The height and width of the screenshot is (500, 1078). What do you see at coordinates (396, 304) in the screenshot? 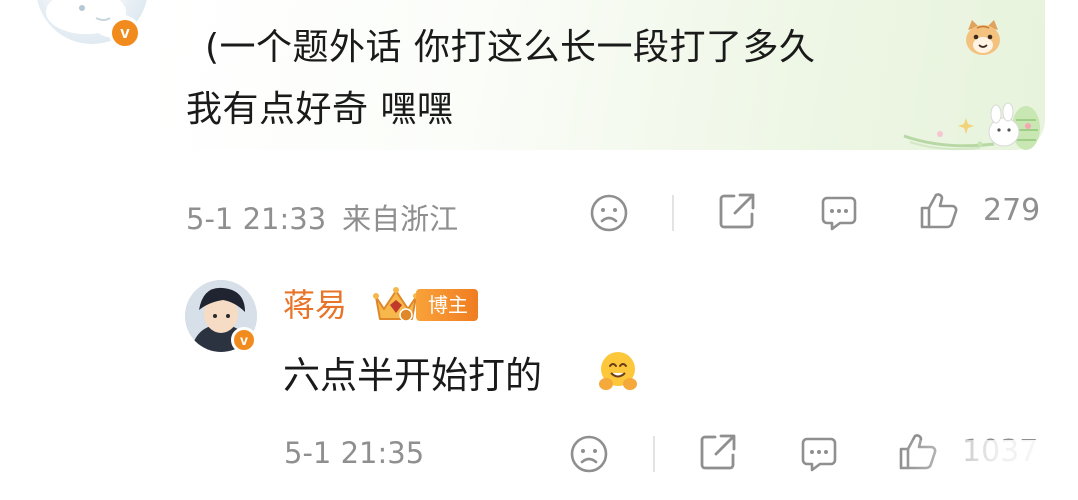
I see `crown-icon` at bounding box center [396, 304].